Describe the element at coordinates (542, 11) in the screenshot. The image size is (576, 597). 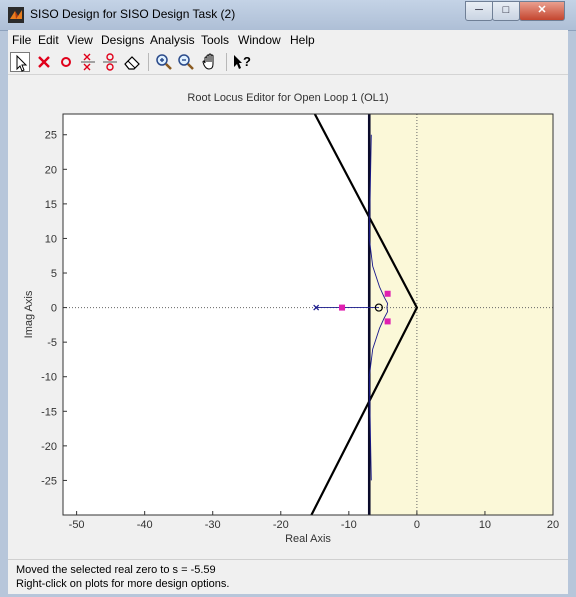
I see `close-button: ✕` at that location.